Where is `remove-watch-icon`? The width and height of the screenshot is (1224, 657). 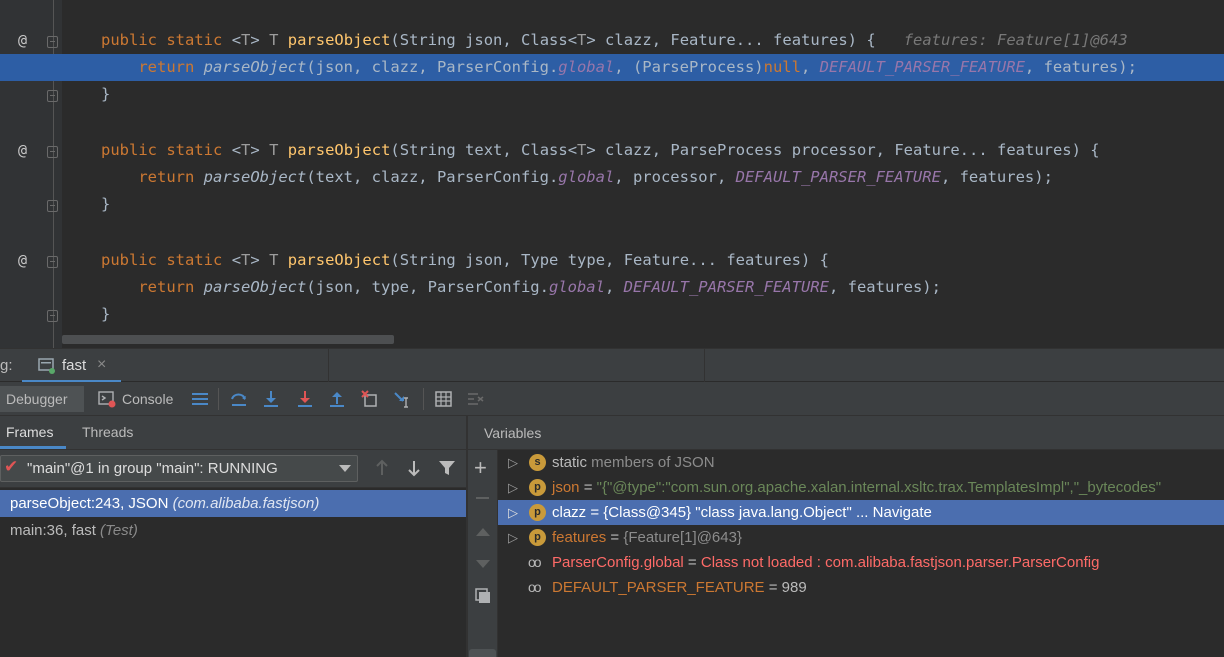
remove-watch-icon is located at coordinates (482, 498).